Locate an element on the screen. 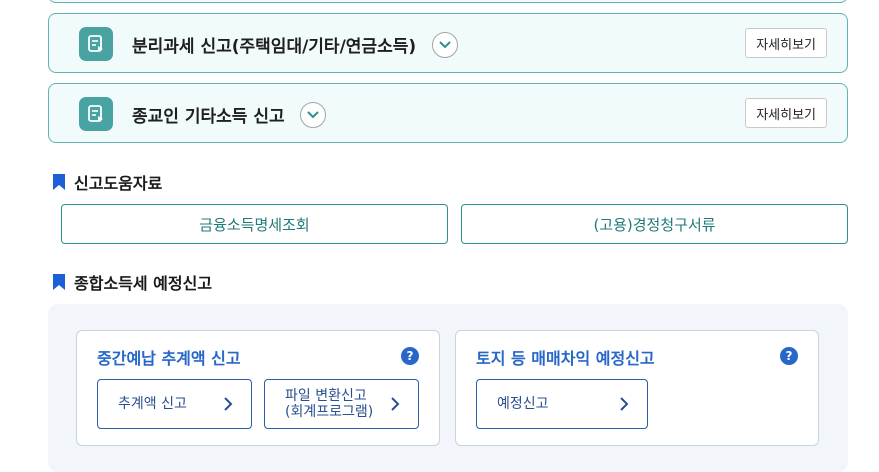 The image size is (879, 472). section-heading-help: 신고도움자료 is located at coordinates (107, 182).